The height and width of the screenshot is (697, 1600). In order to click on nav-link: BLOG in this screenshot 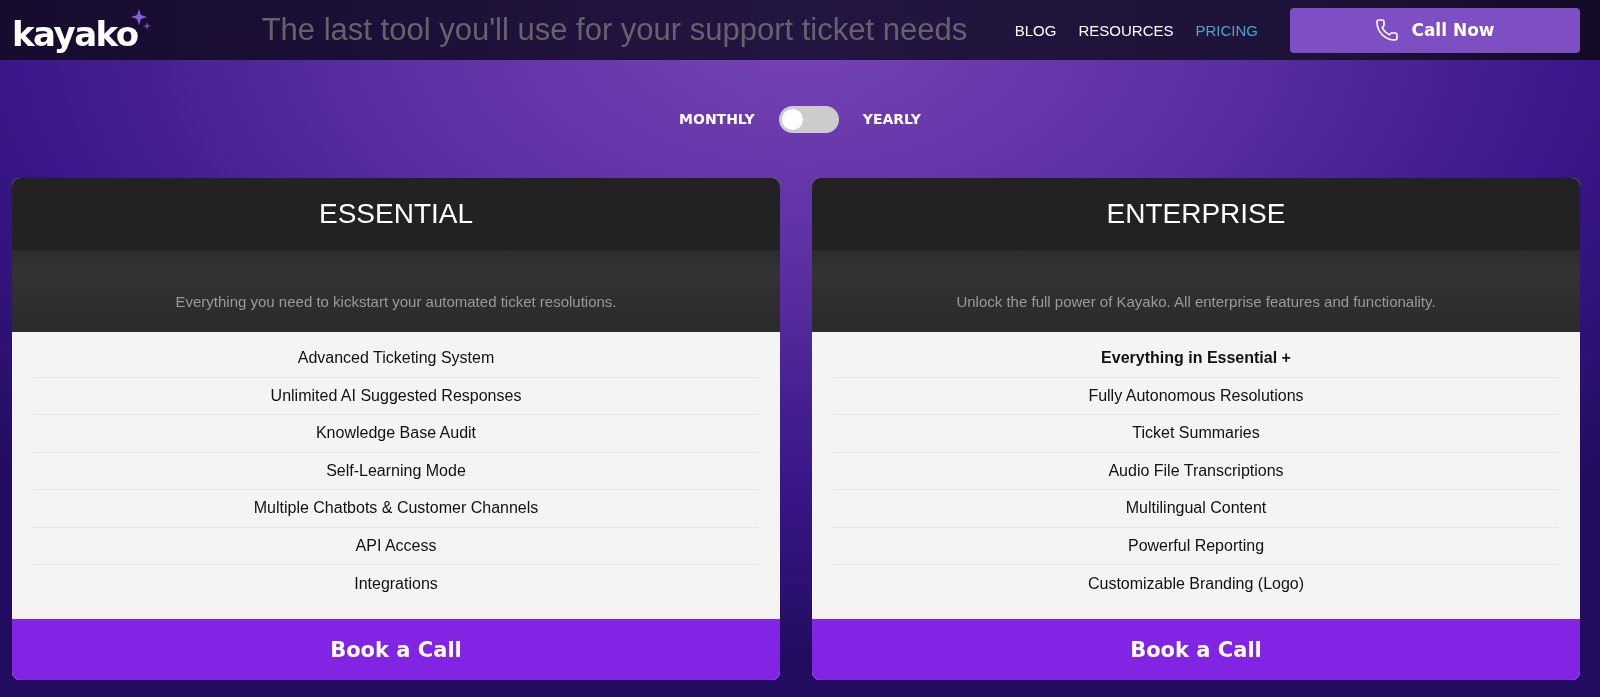, I will do `click(1035, 30)`.